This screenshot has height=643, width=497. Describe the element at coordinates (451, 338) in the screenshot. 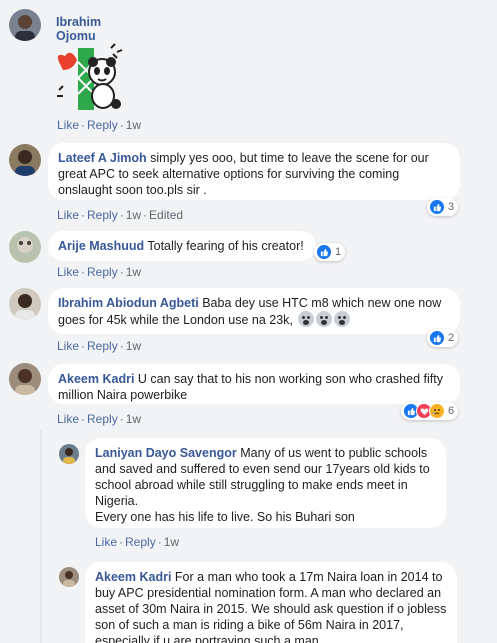

I see `reaction-count: 2` at that location.